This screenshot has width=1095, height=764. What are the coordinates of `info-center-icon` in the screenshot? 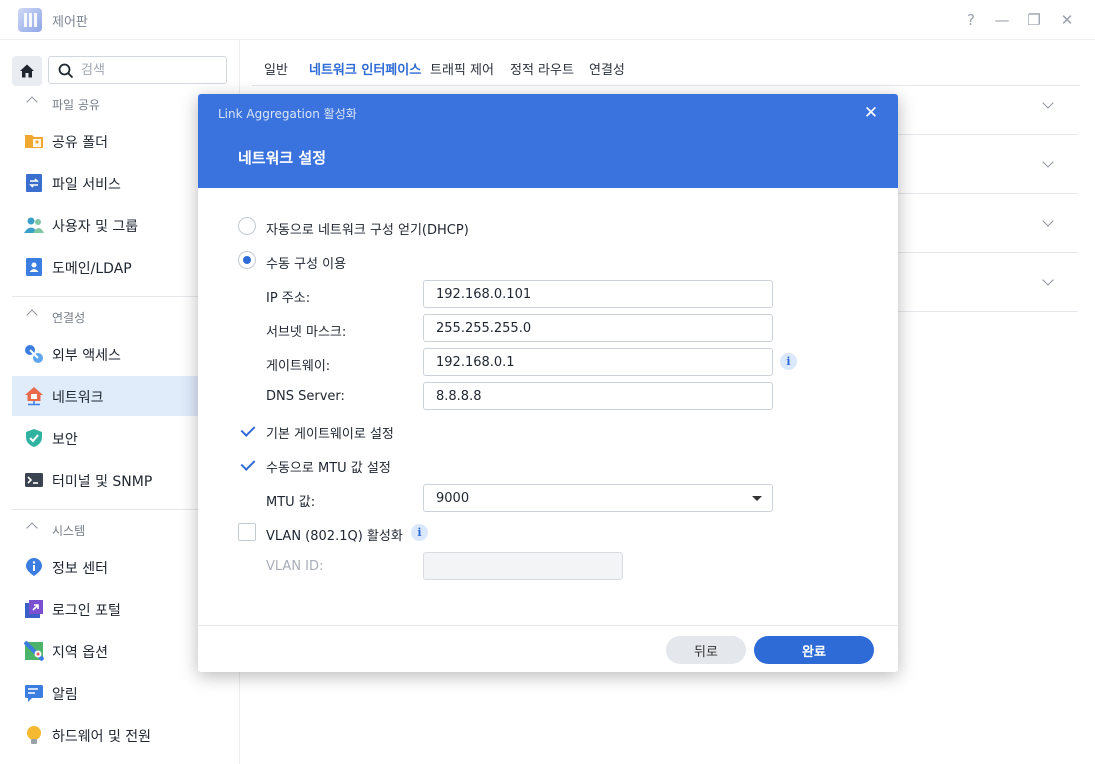 It's located at (34, 567).